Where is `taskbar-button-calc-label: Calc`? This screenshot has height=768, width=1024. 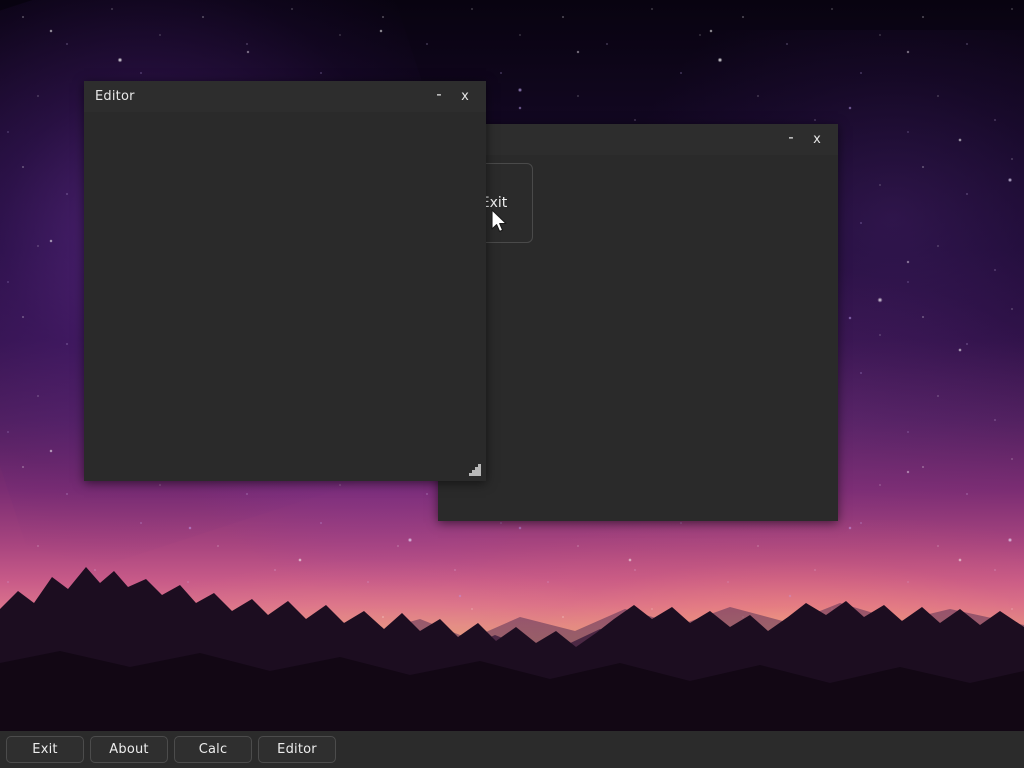 taskbar-button-calc-label: Calc is located at coordinates (213, 749).